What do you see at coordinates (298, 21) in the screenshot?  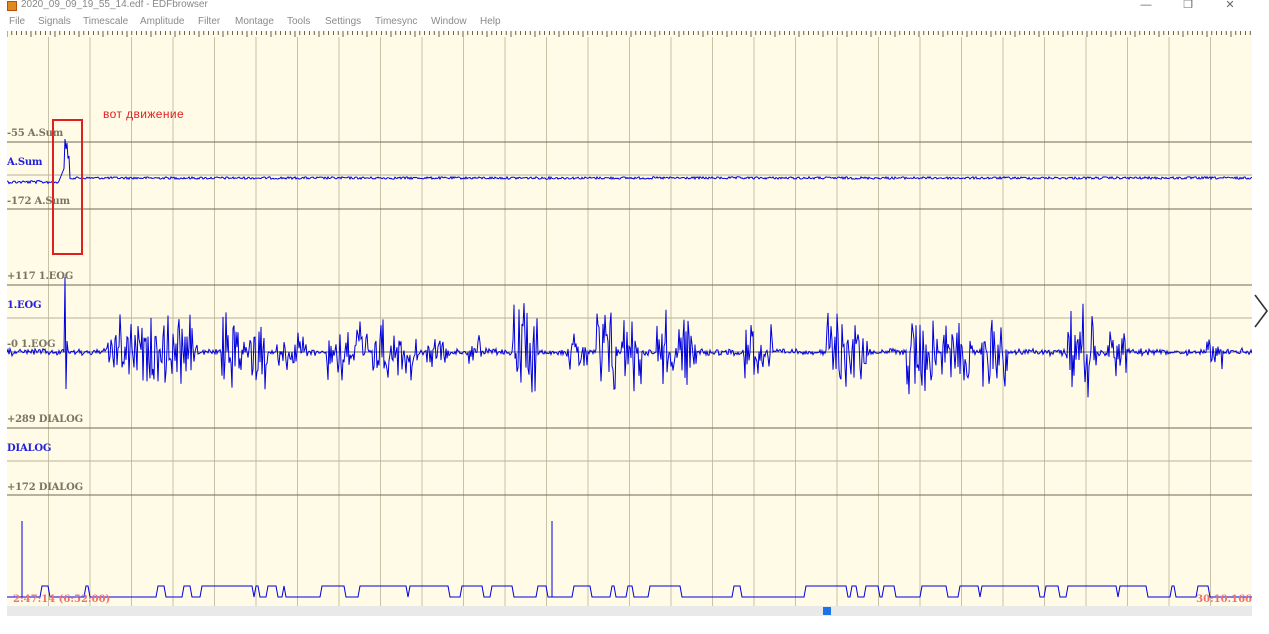 I see `menu-tools: Tools` at bounding box center [298, 21].